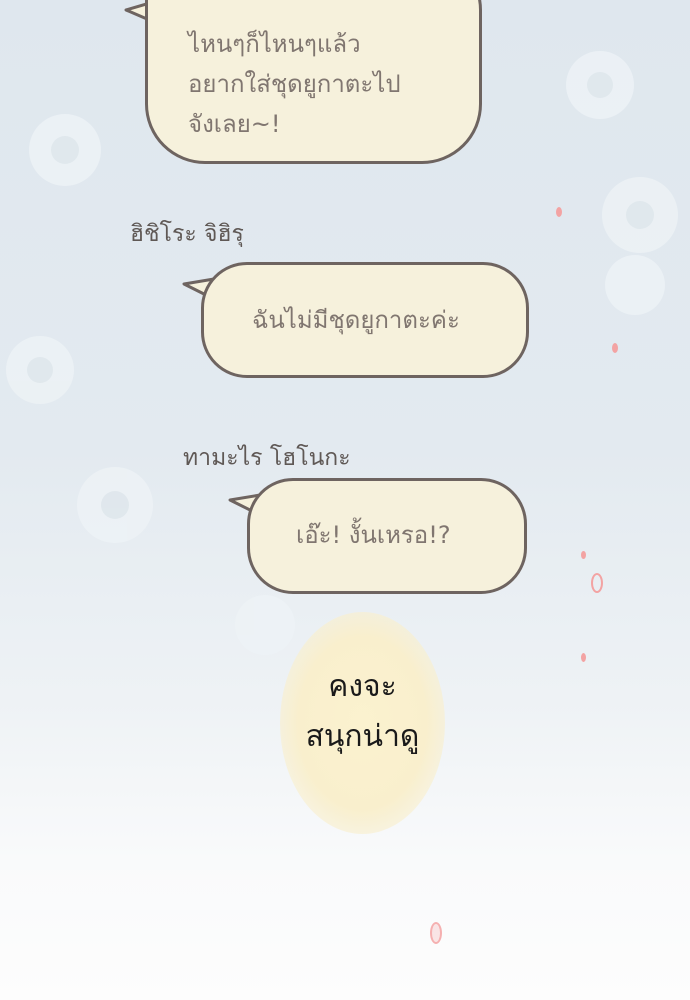  What do you see at coordinates (187, 234) in the screenshot?
I see `speaker-name: ฮิชิโระ จิฮิรุ` at bounding box center [187, 234].